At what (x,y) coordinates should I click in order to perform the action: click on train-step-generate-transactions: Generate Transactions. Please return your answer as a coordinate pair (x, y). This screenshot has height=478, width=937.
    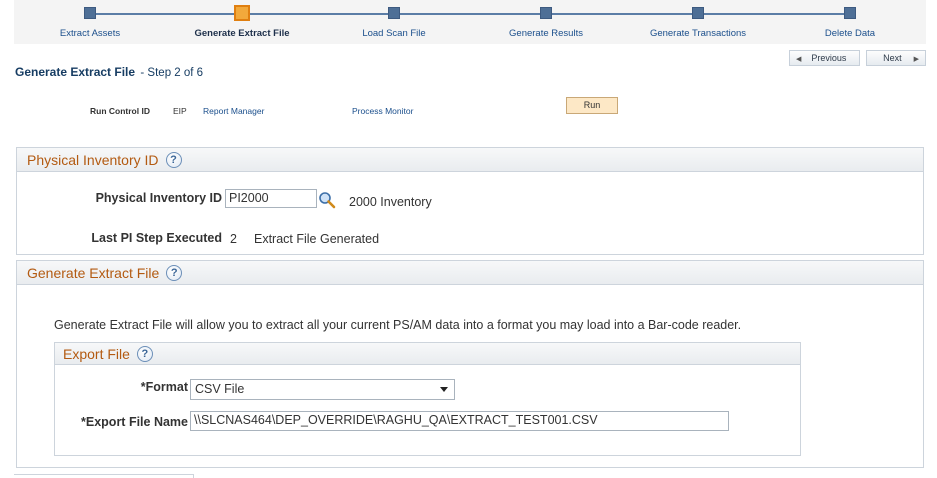
    Looking at the image, I should click on (698, 22).